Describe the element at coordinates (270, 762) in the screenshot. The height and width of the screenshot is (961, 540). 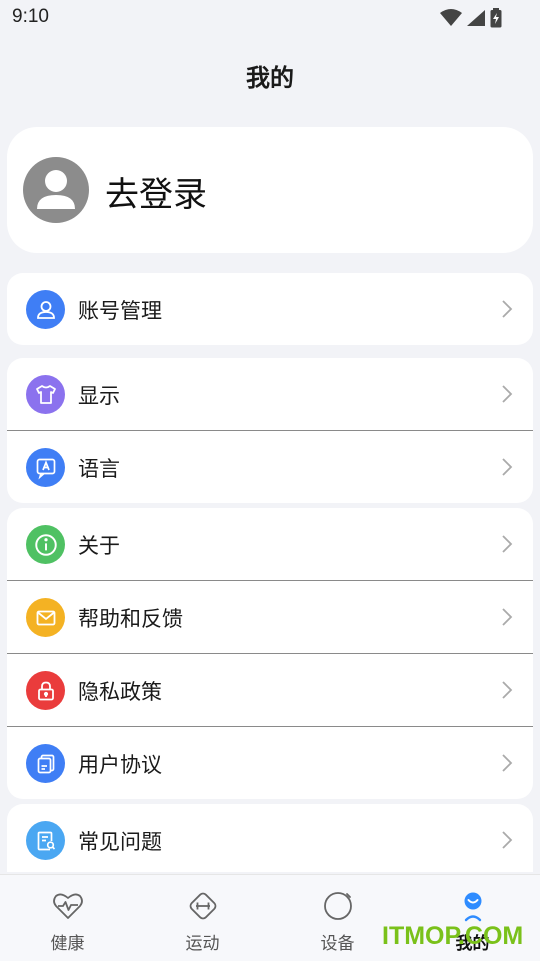
I see `menu-item-user-agreement: 用户协议` at that location.